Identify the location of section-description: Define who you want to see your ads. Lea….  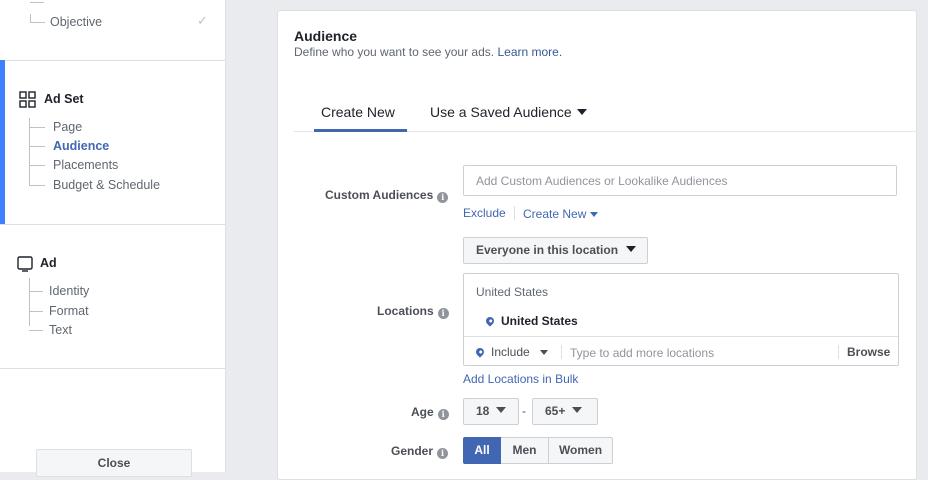
(428, 52).